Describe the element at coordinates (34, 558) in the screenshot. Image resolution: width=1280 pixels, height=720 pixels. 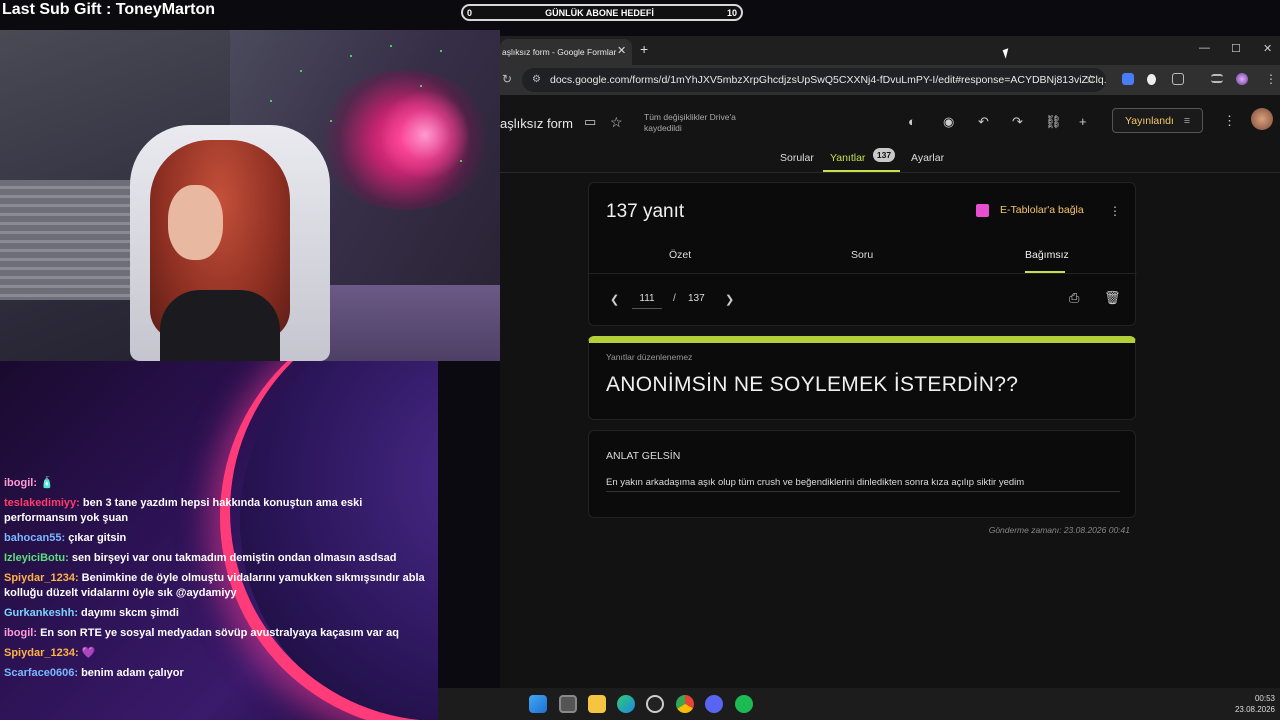
I see `chat-username: IzleyiciBotu` at that location.